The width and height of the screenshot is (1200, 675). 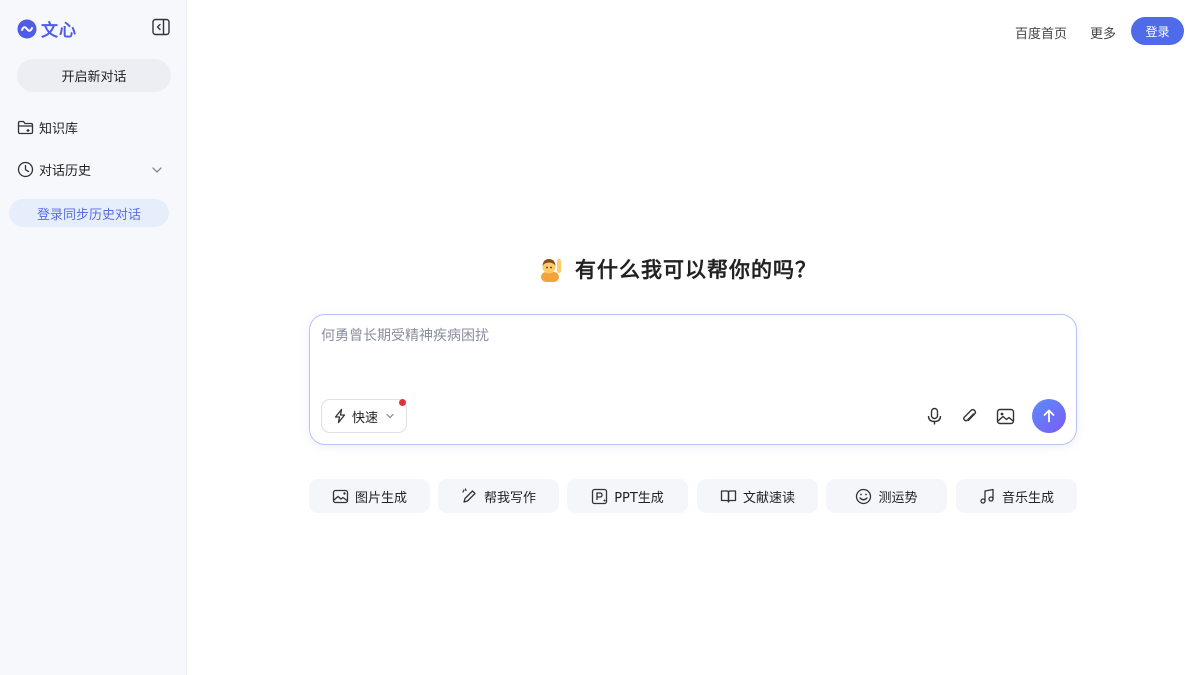 I want to click on mode-label: 快速, so click(x=365, y=418).